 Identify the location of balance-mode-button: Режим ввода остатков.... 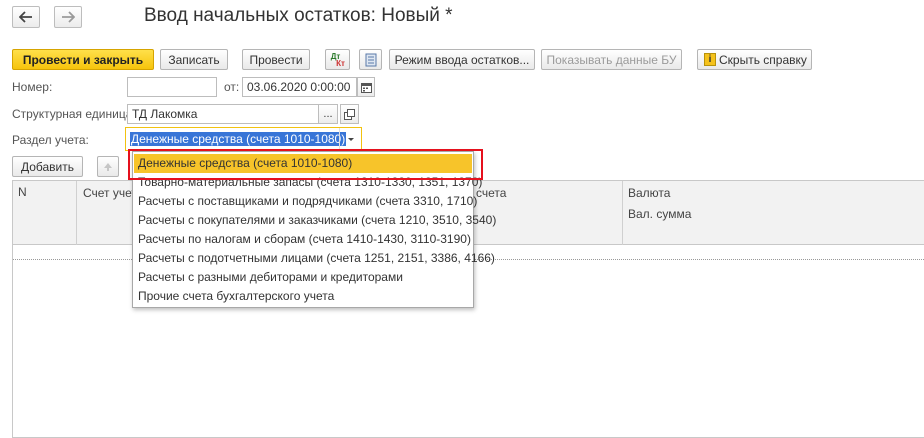
(462, 59).